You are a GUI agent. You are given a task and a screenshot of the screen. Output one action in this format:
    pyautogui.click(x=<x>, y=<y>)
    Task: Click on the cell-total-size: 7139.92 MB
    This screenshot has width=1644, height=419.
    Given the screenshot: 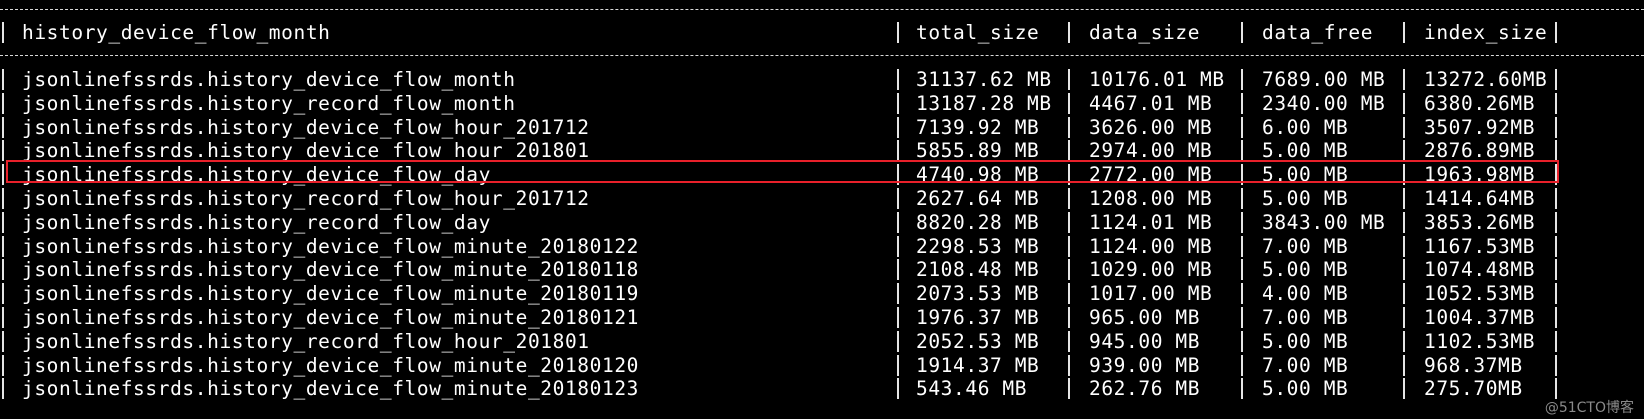 What is the action you would take?
    pyautogui.click(x=978, y=127)
    